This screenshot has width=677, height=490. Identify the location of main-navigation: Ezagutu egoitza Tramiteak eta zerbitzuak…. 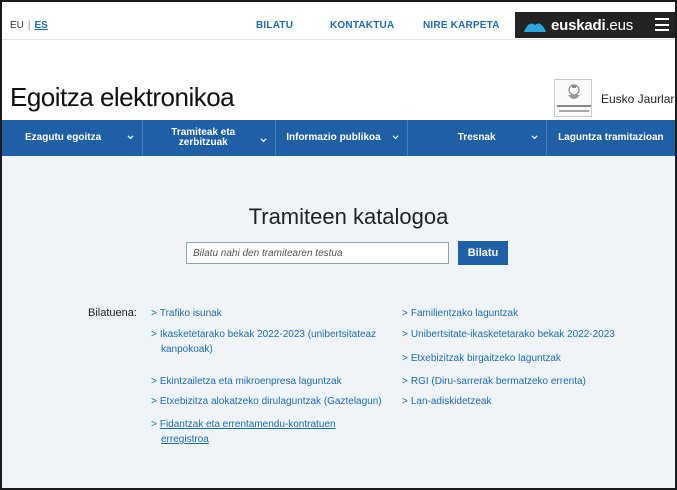
(338, 138).